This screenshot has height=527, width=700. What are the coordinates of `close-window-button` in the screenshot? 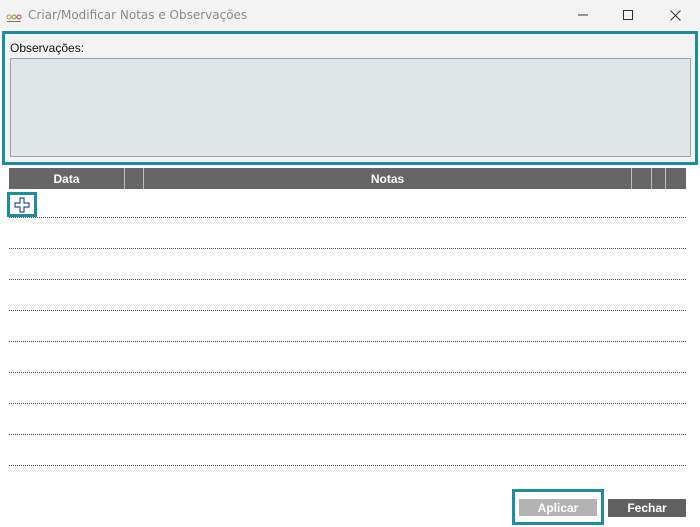 It's located at (675, 15).